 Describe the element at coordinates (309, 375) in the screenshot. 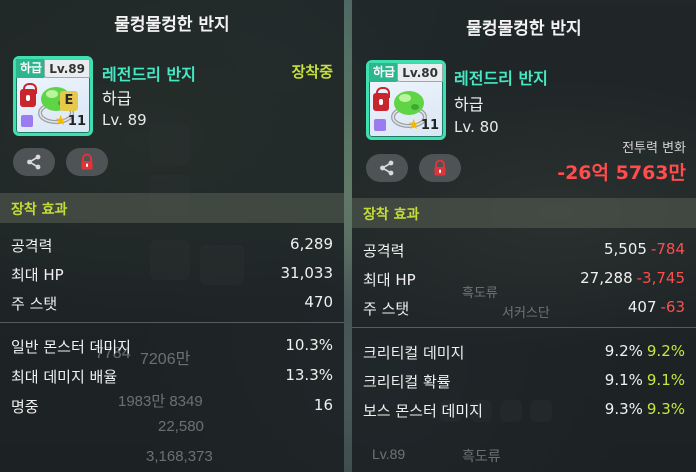

I see `stat-value: 13.3%` at that location.